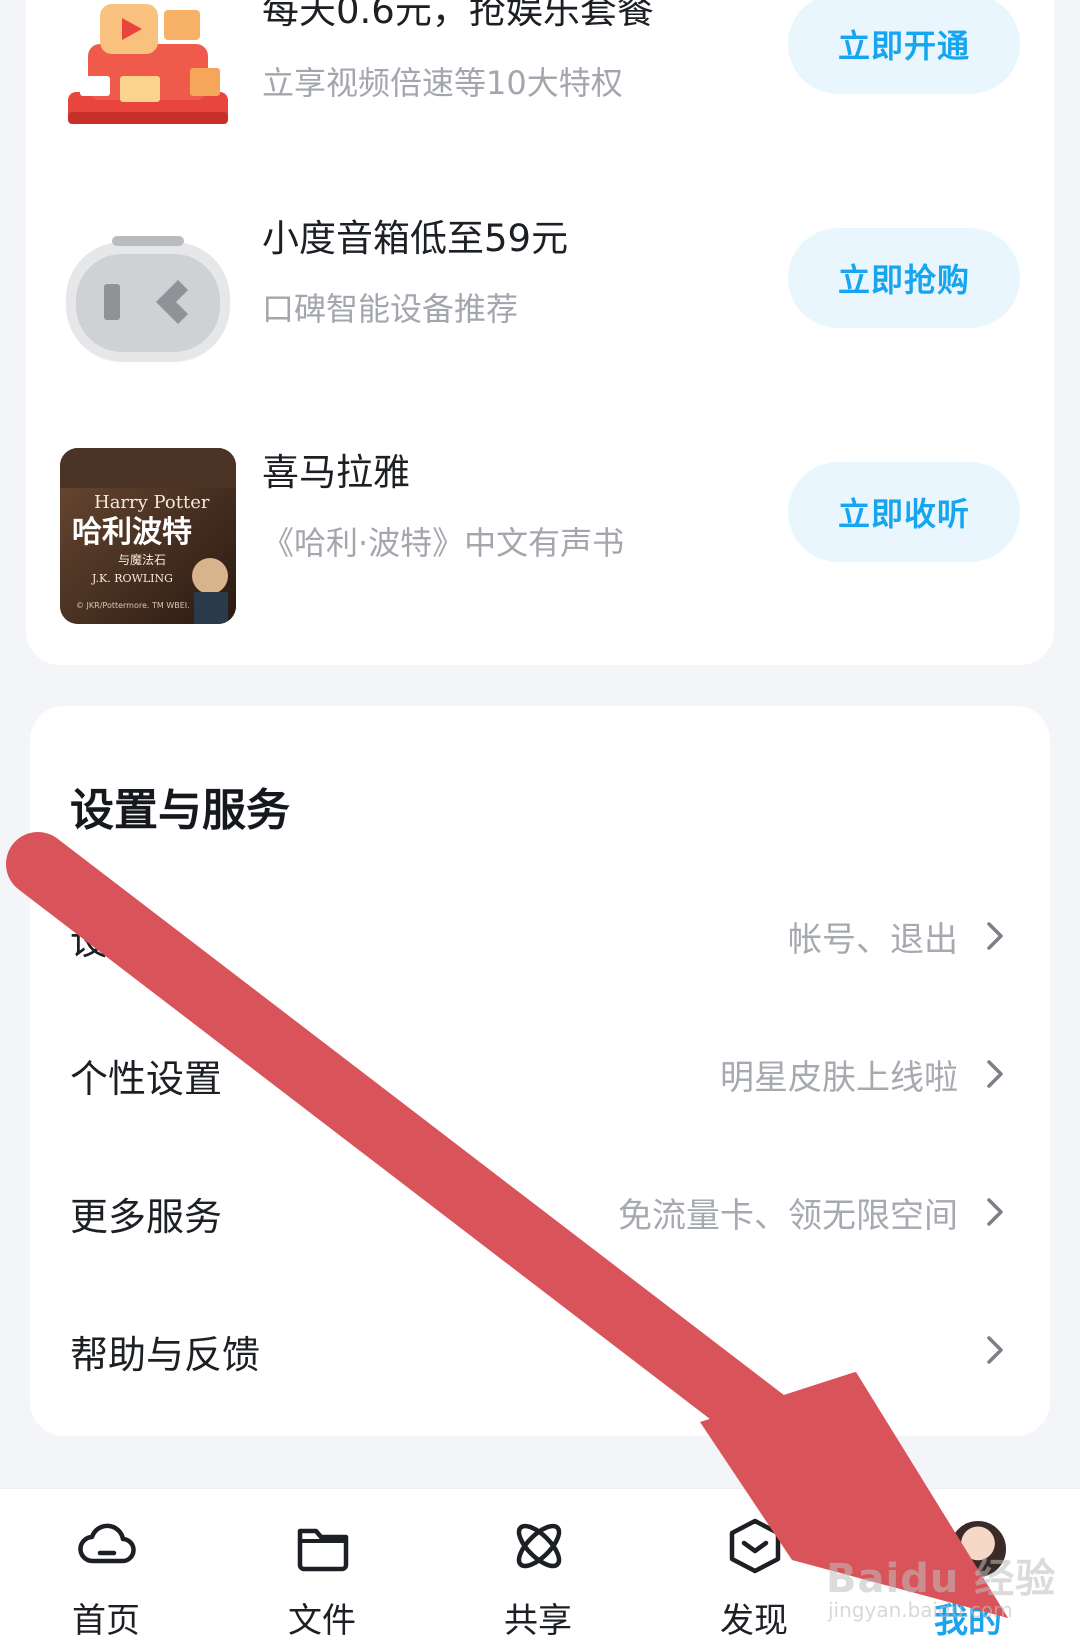  What do you see at coordinates (148, 302) in the screenshot?
I see `smart-speaker-icon` at bounding box center [148, 302].